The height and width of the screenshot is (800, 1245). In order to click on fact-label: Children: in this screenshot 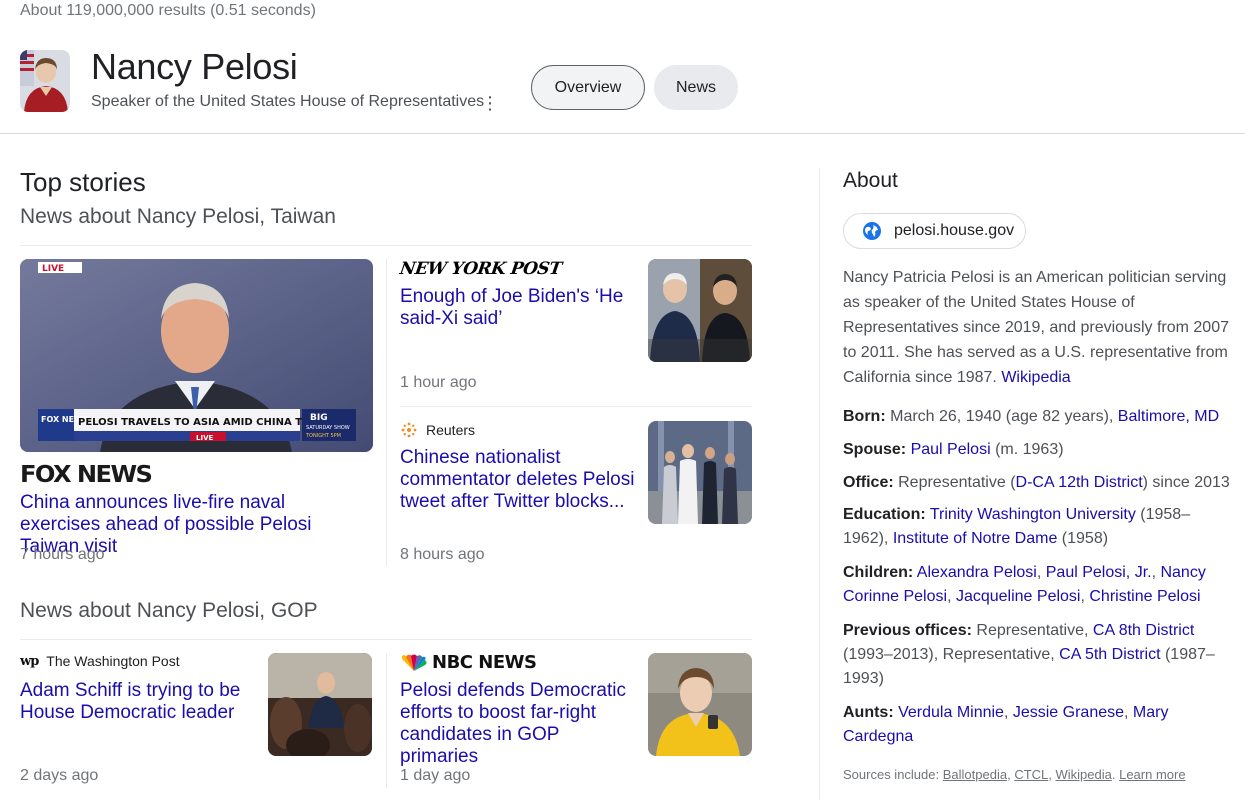, I will do `click(878, 572)`.